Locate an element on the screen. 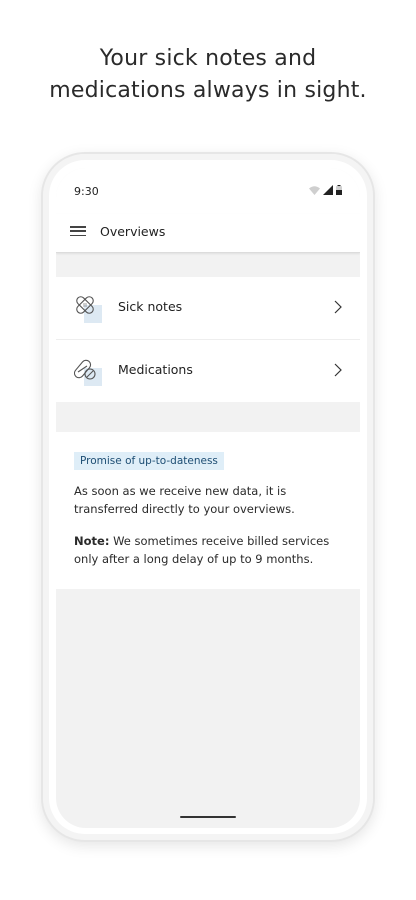  list-item-label: Medications is located at coordinates (155, 369).